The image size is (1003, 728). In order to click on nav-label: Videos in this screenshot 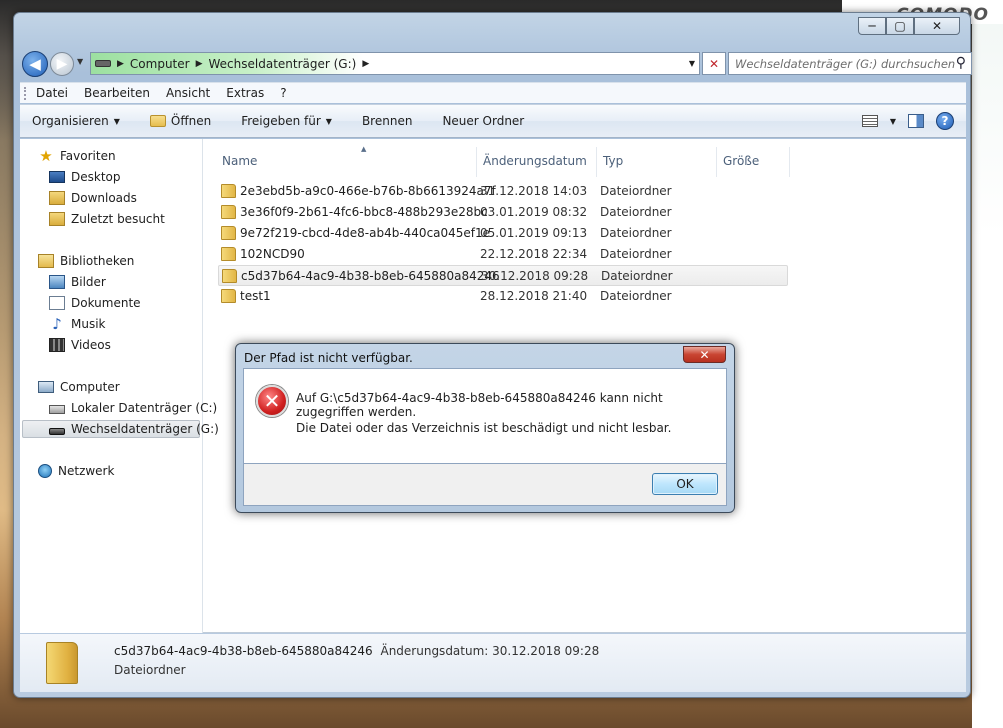, I will do `click(91, 345)`.